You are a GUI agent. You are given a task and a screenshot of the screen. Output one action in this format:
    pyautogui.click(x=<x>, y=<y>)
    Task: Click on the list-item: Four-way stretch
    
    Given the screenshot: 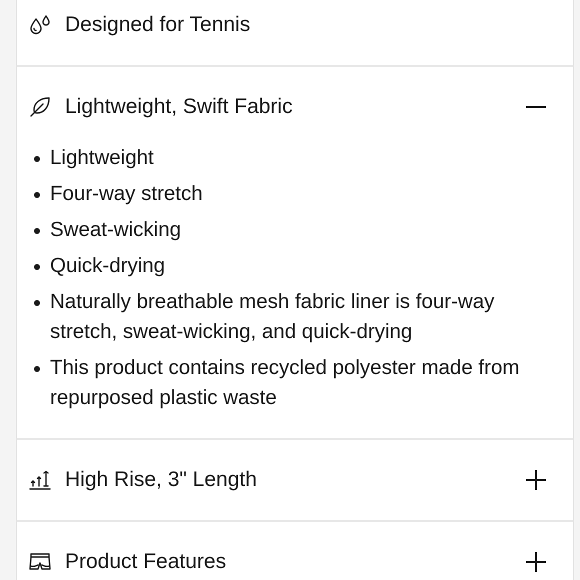 What is the action you would take?
    pyautogui.click(x=126, y=194)
    